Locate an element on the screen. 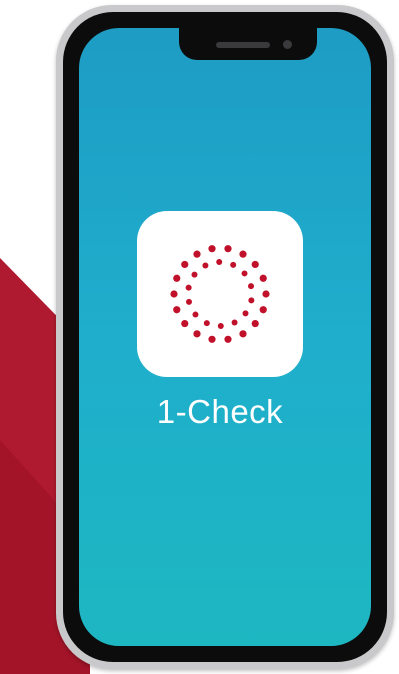  camera-icon is located at coordinates (287, 44).